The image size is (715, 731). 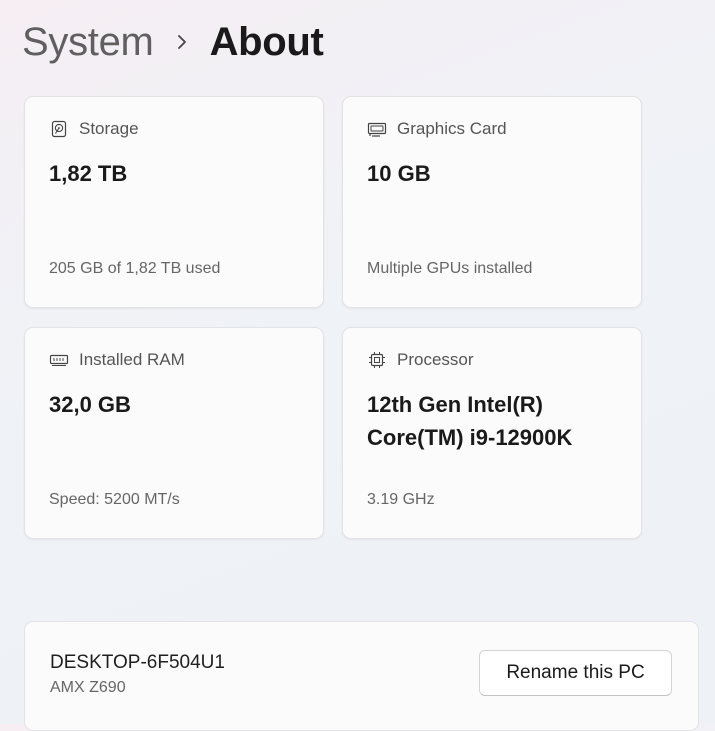 I want to click on processor-title: Processor, so click(x=435, y=359).